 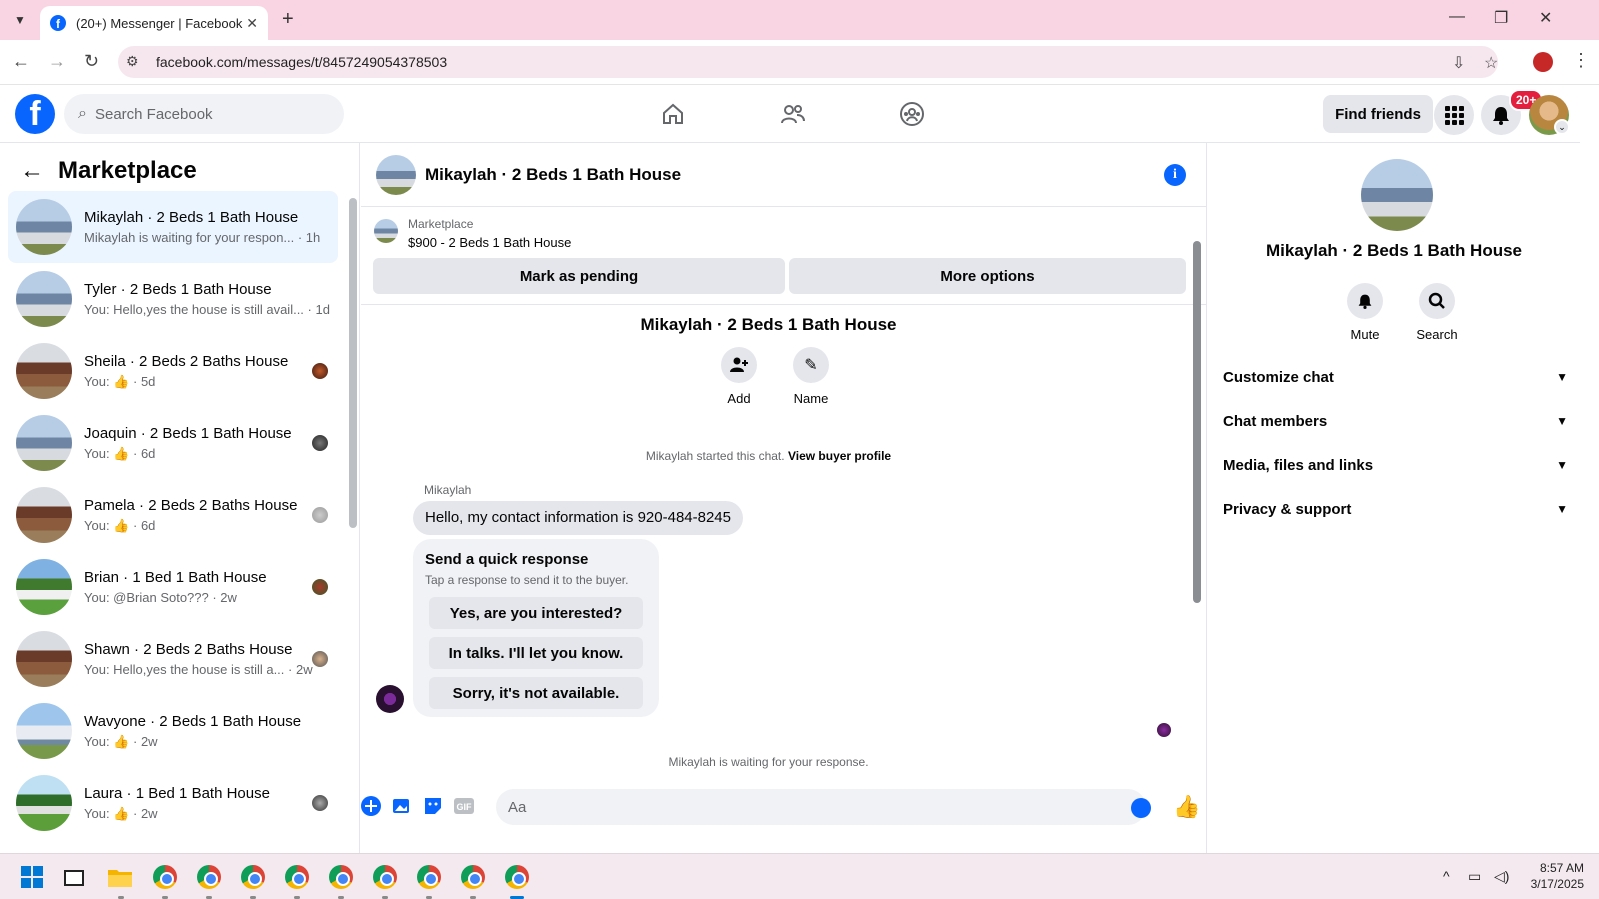 What do you see at coordinates (1458, 63) in the screenshot?
I see `install-app-icon: ⇩` at bounding box center [1458, 63].